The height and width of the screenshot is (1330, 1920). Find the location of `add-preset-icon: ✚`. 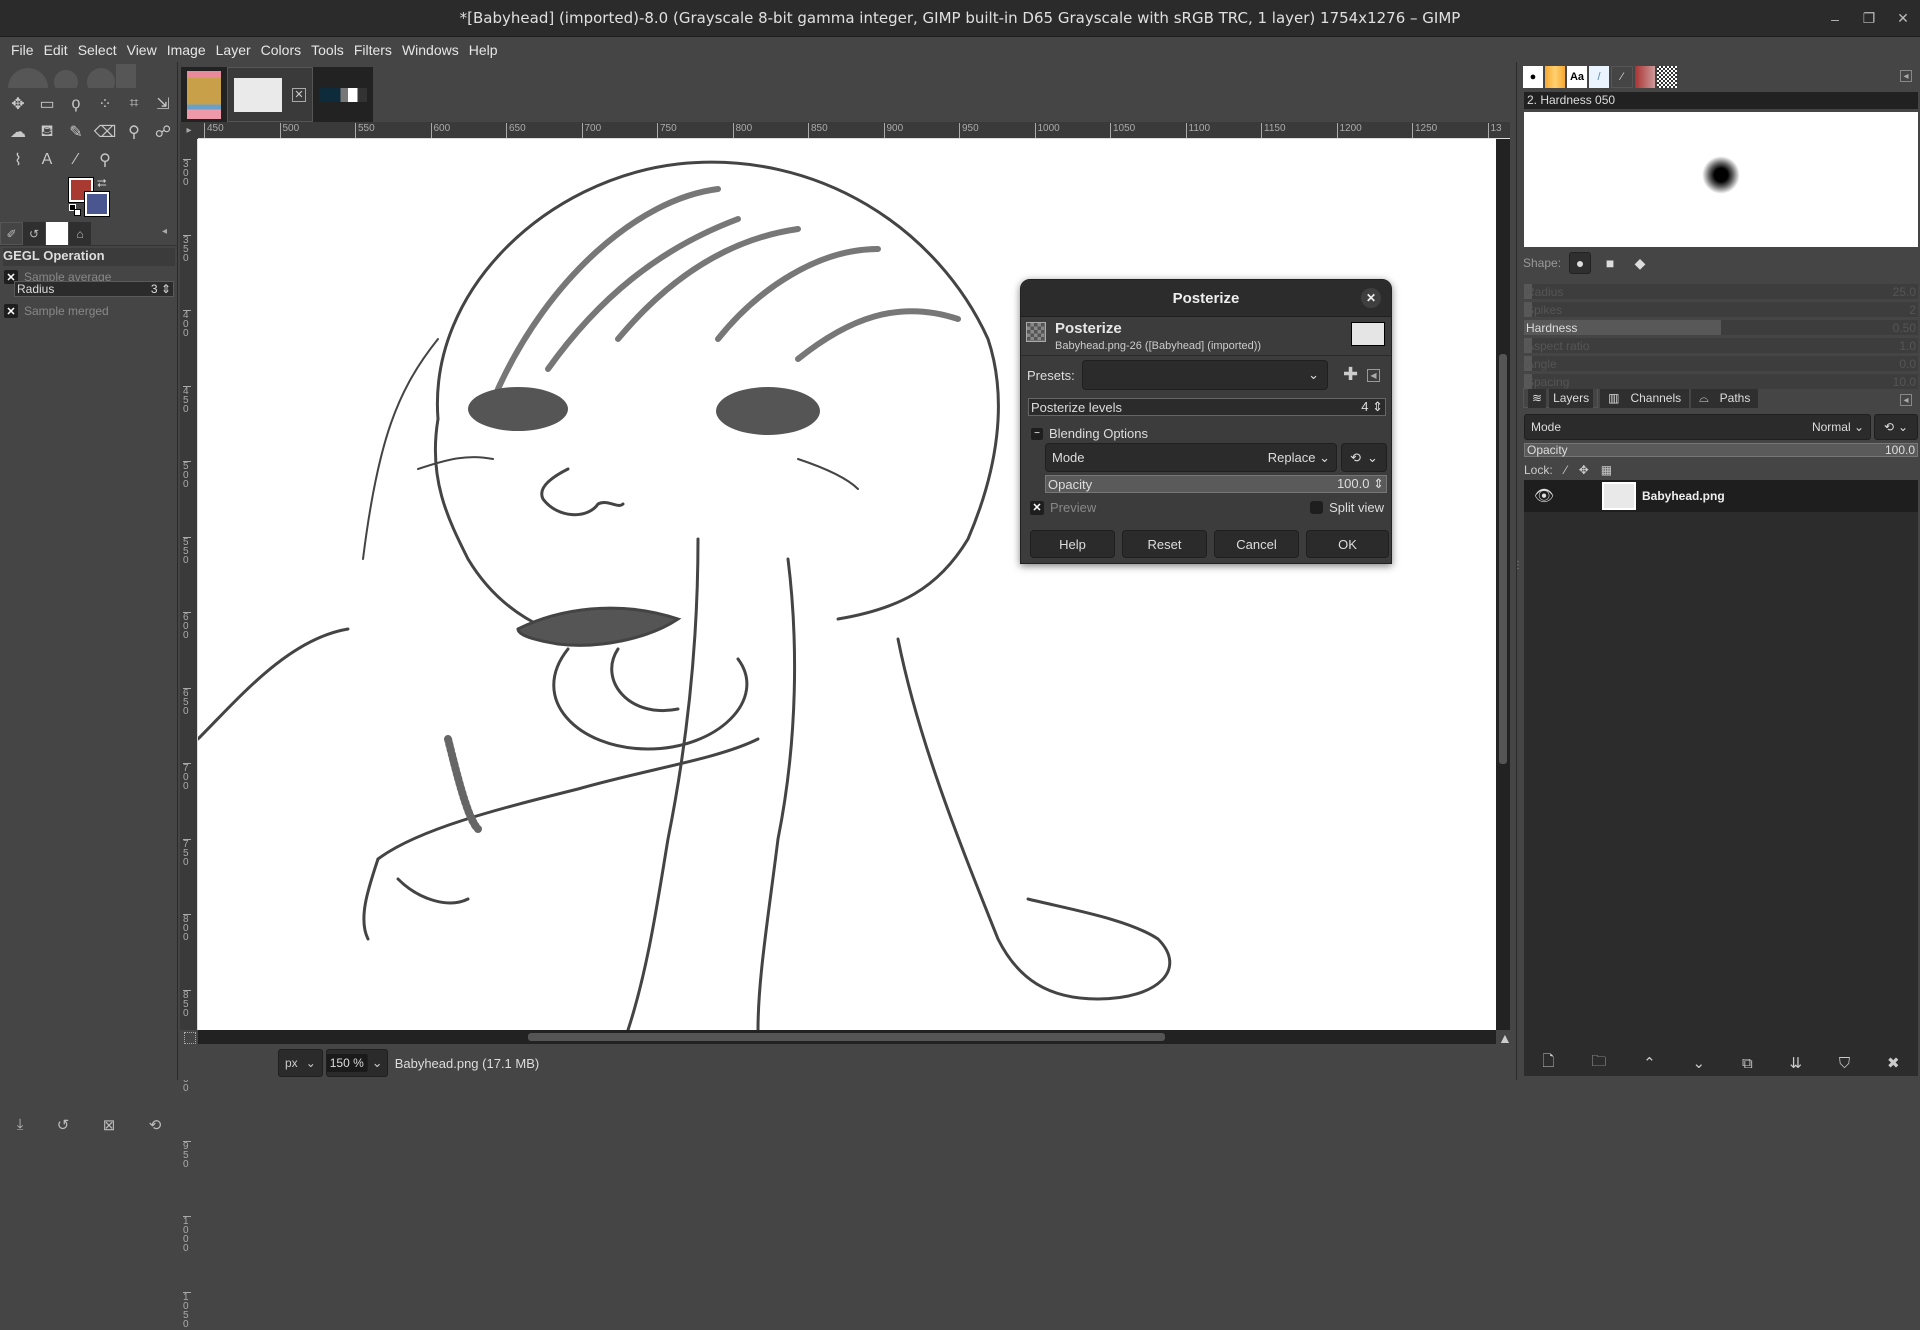

add-preset-icon: ✚ is located at coordinates (1350, 374).